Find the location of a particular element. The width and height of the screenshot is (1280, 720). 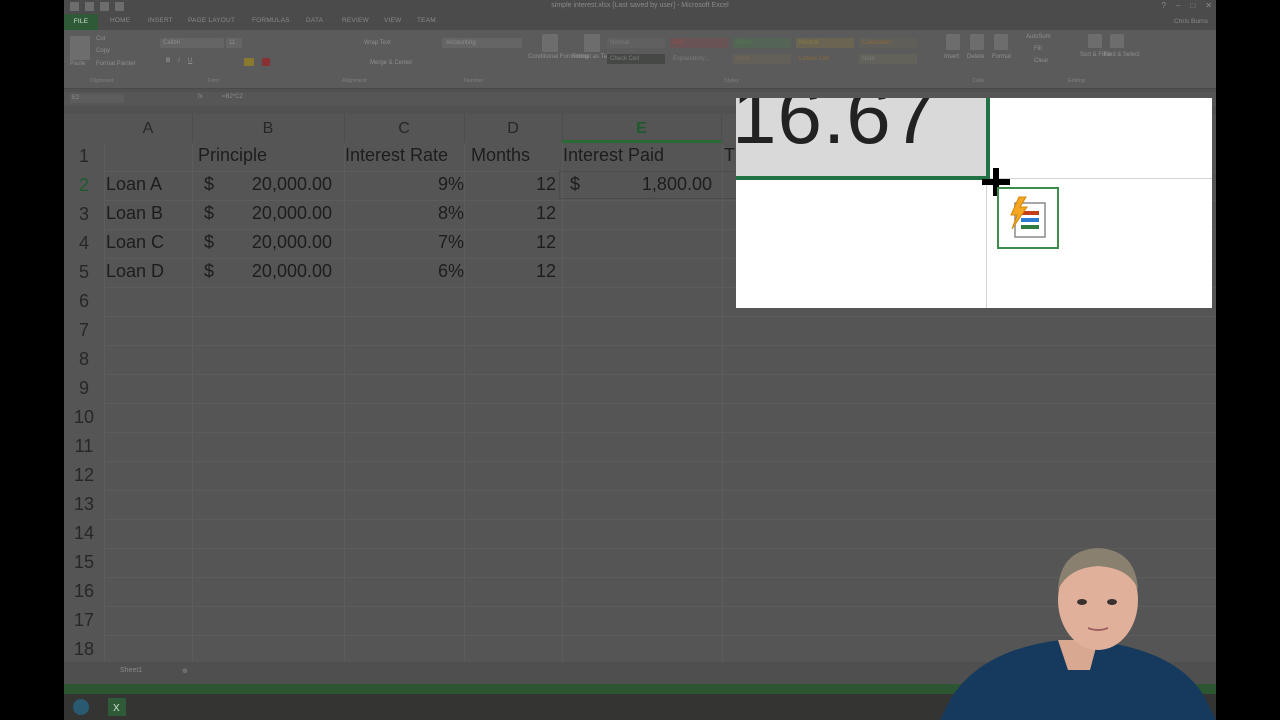

add-sheet-icon: ⊕ is located at coordinates (185, 671).